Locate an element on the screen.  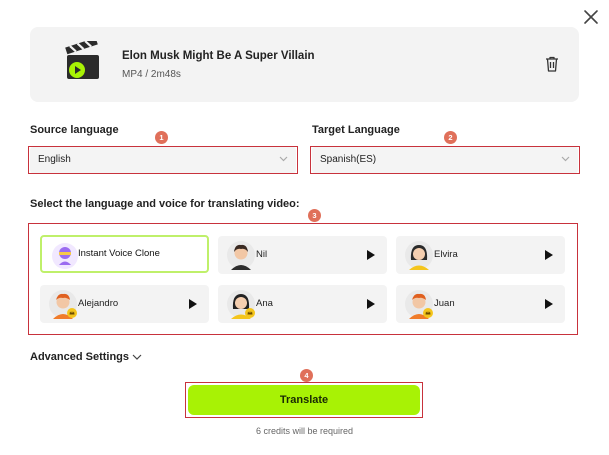
trash-icon is located at coordinates (552, 64).